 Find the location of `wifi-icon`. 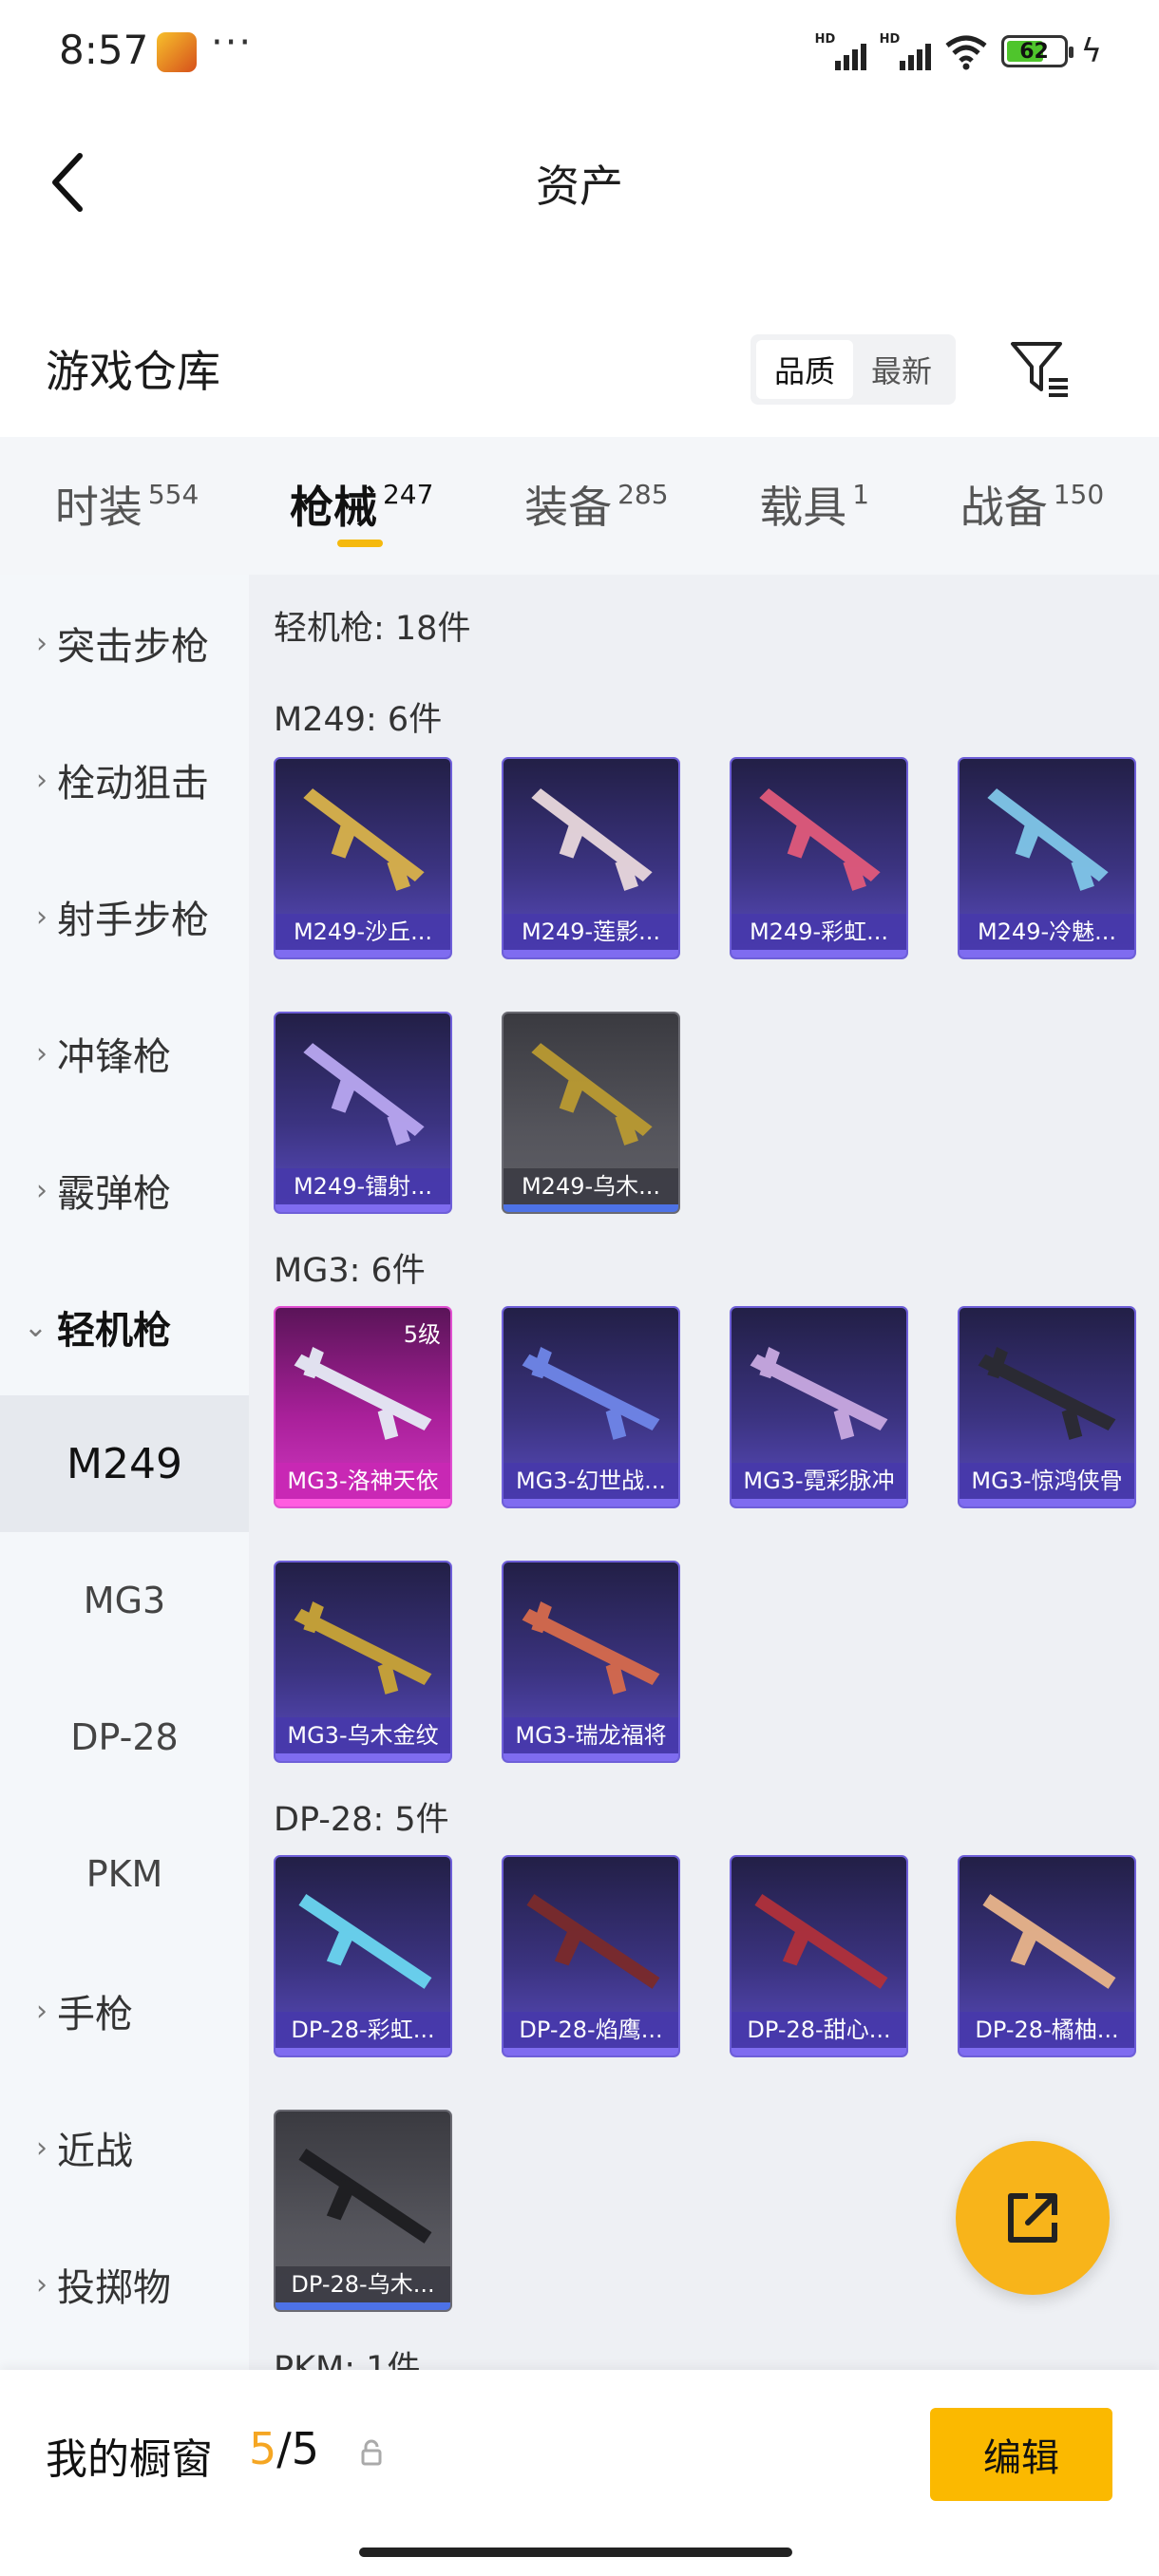

wifi-icon is located at coordinates (966, 52).